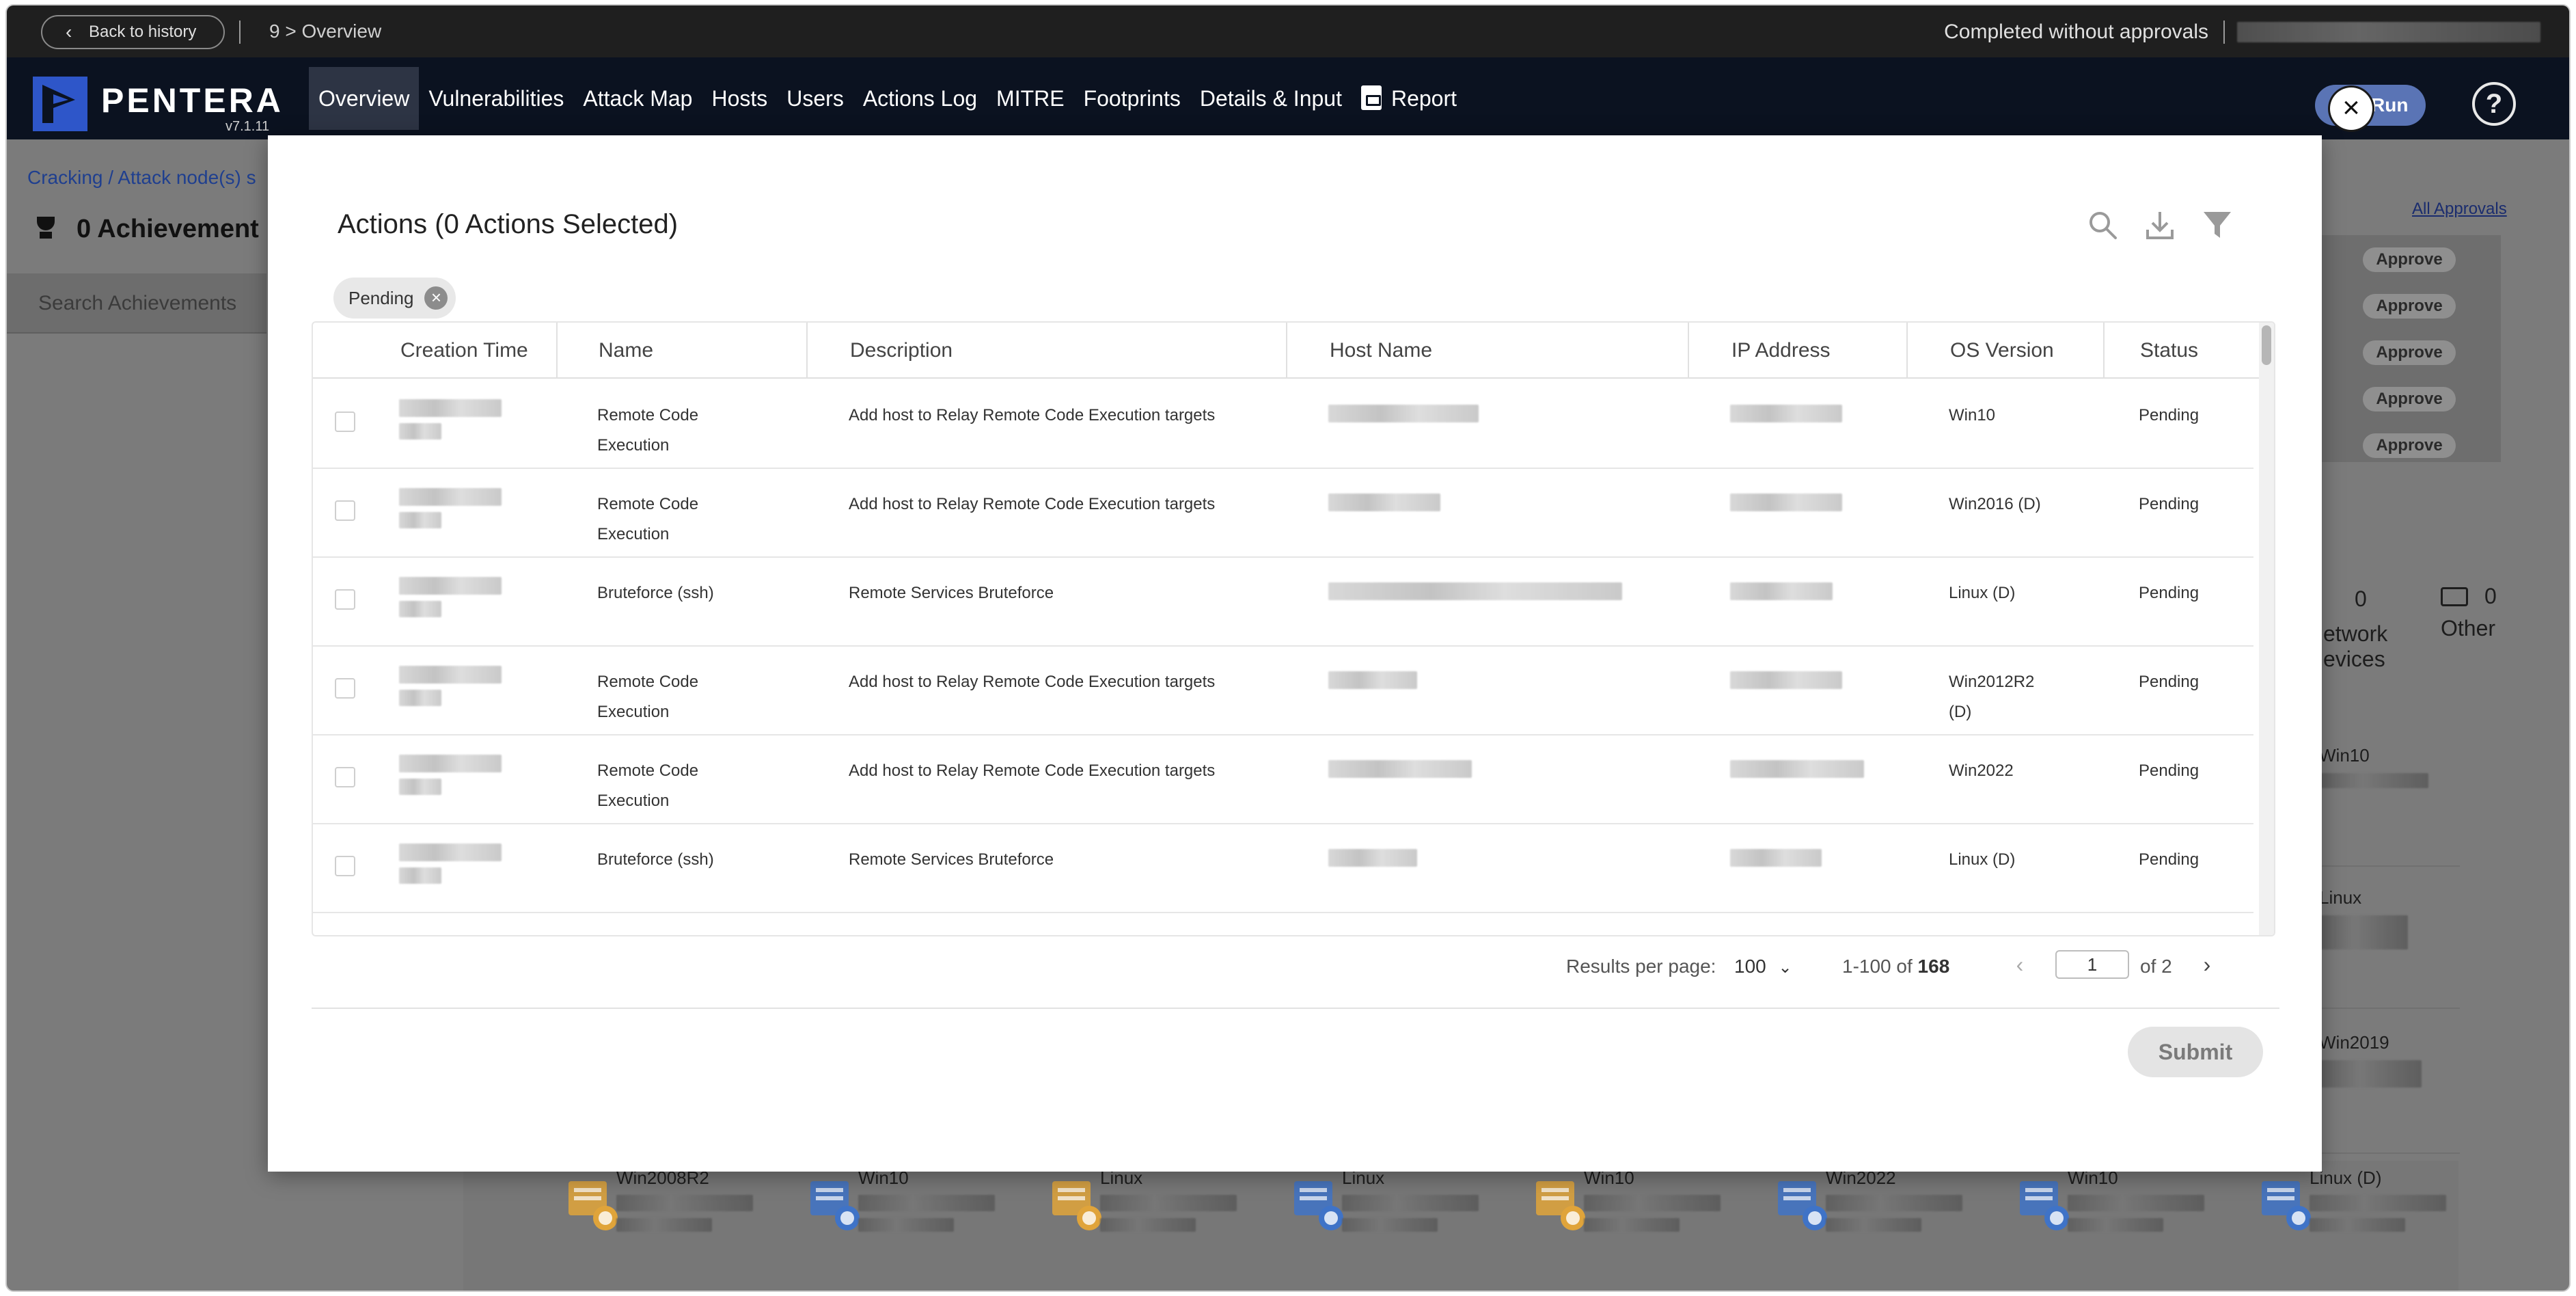 The image size is (2576, 1296). Describe the element at coordinates (739, 98) in the screenshot. I see `tab-hosts: Hosts` at that location.